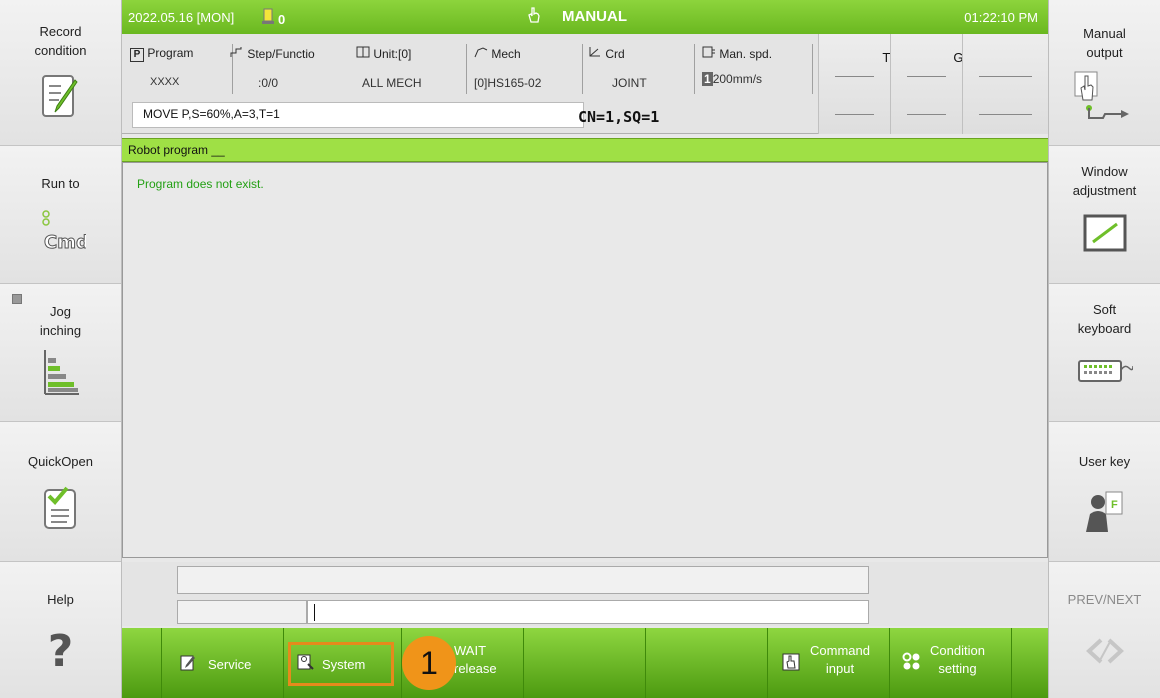 The height and width of the screenshot is (698, 1160). Describe the element at coordinates (236, 52) in the screenshot. I see `step-icon` at that location.